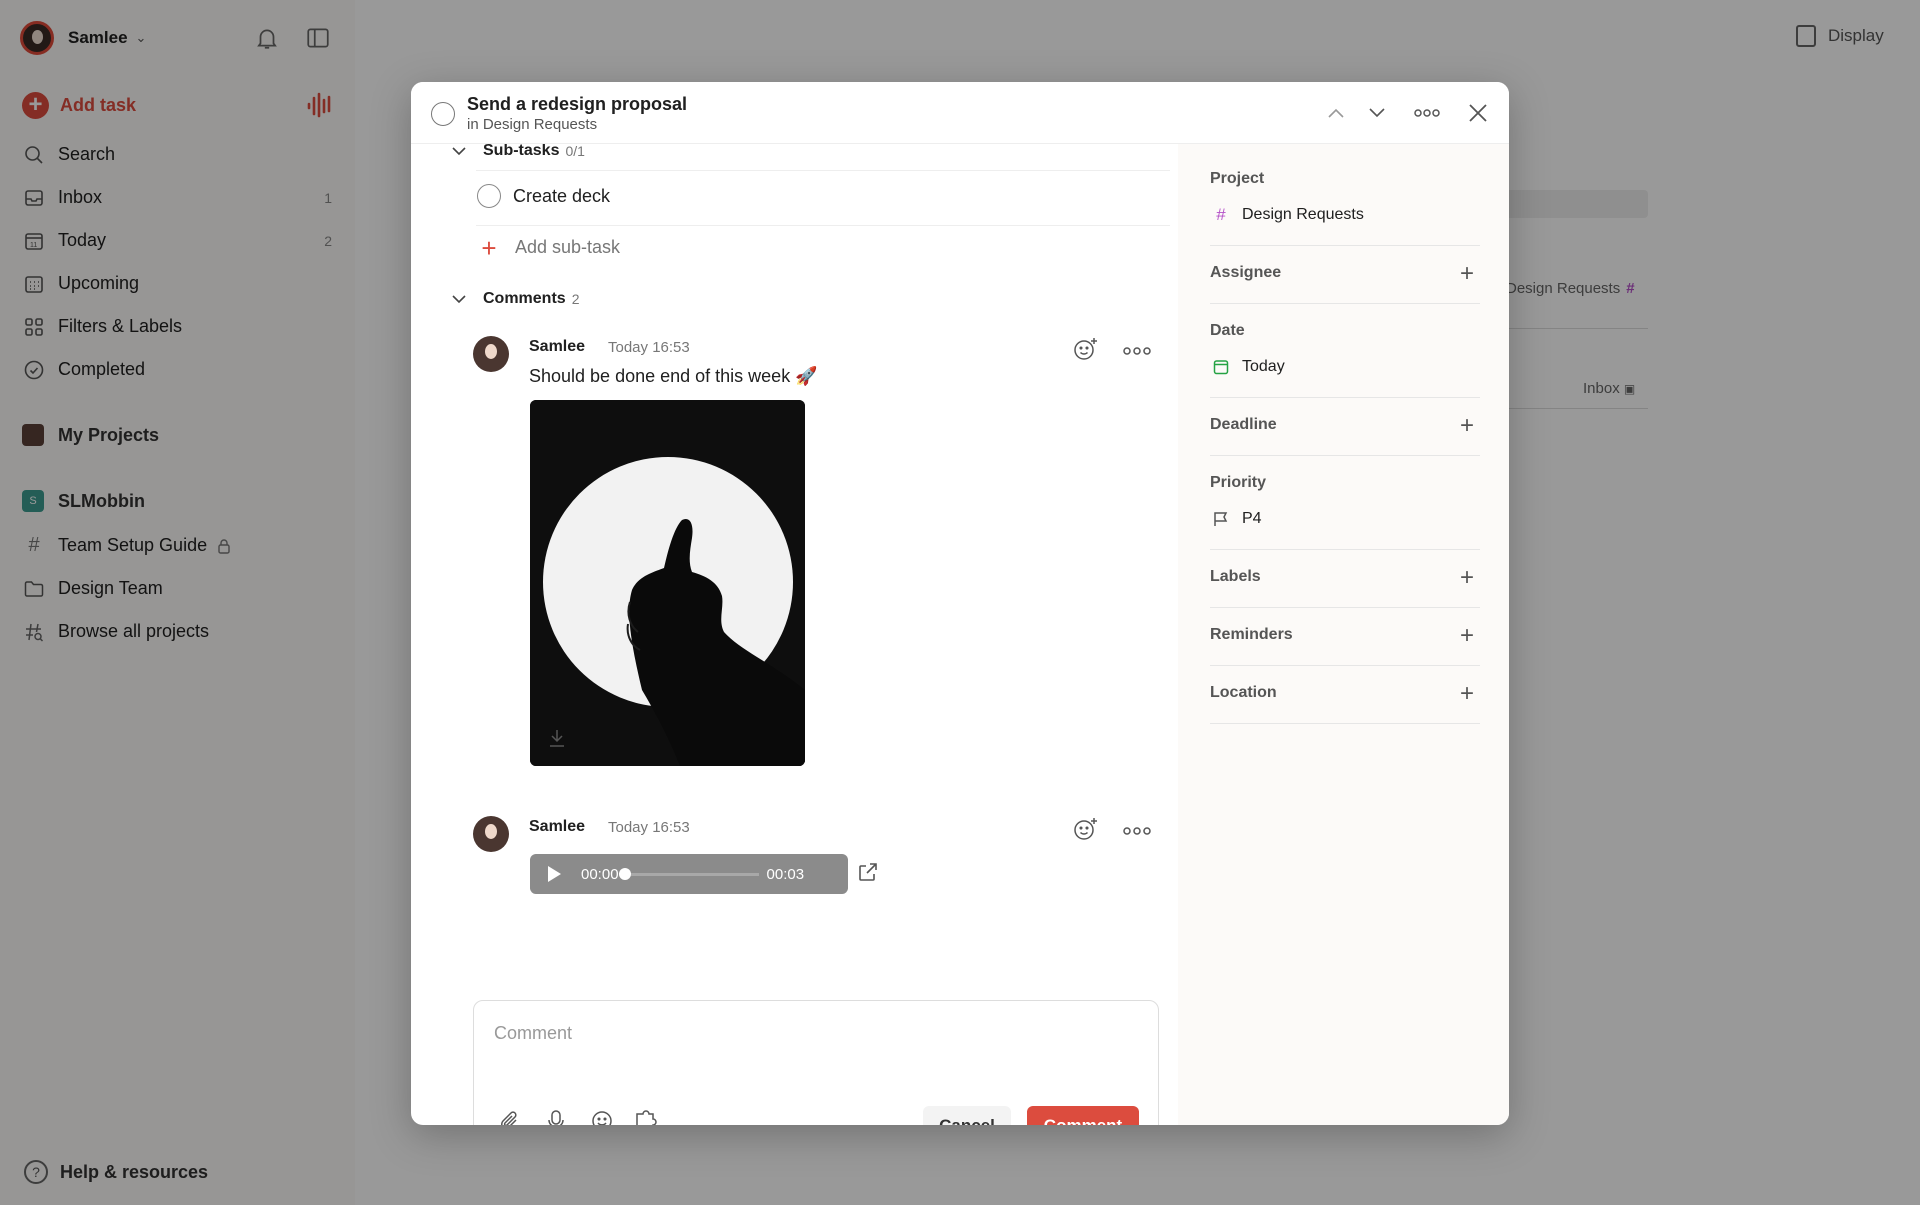  I want to click on audio-total-time: 00:03, so click(785, 874).